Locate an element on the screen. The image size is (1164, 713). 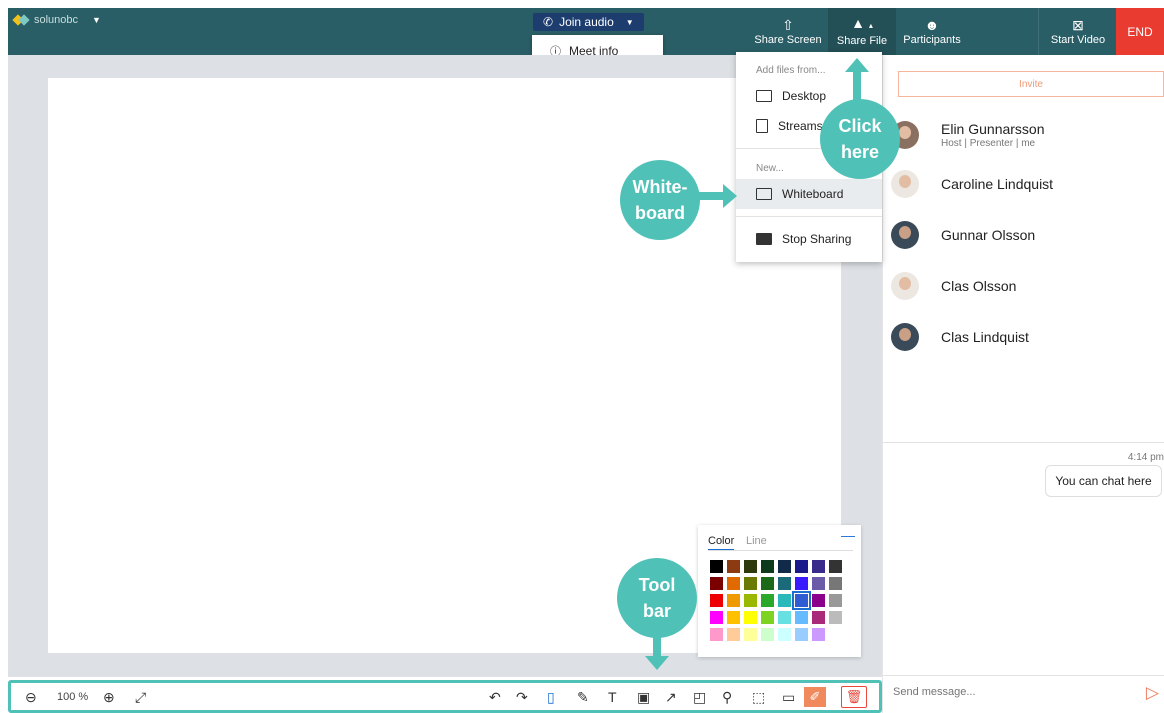
menu-divider is located at coordinates (809, 216).